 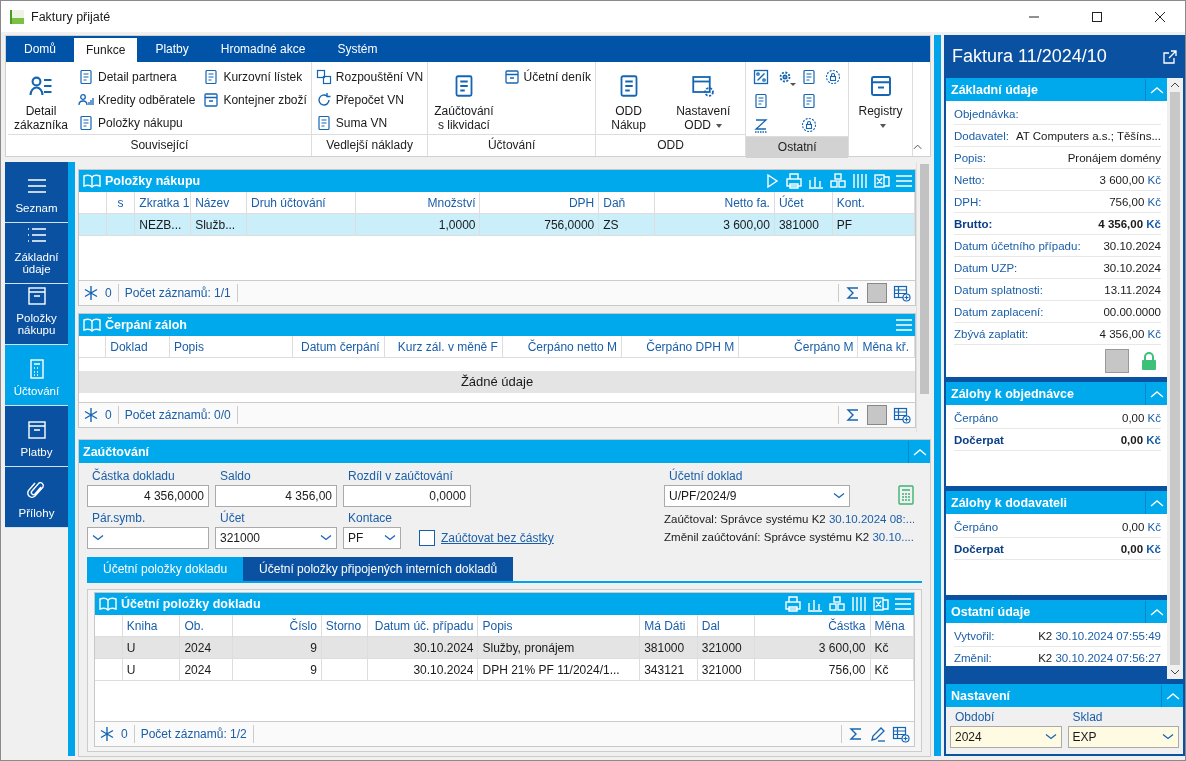 What do you see at coordinates (148, 496) in the screenshot?
I see `input-field: 4 356,0000` at bounding box center [148, 496].